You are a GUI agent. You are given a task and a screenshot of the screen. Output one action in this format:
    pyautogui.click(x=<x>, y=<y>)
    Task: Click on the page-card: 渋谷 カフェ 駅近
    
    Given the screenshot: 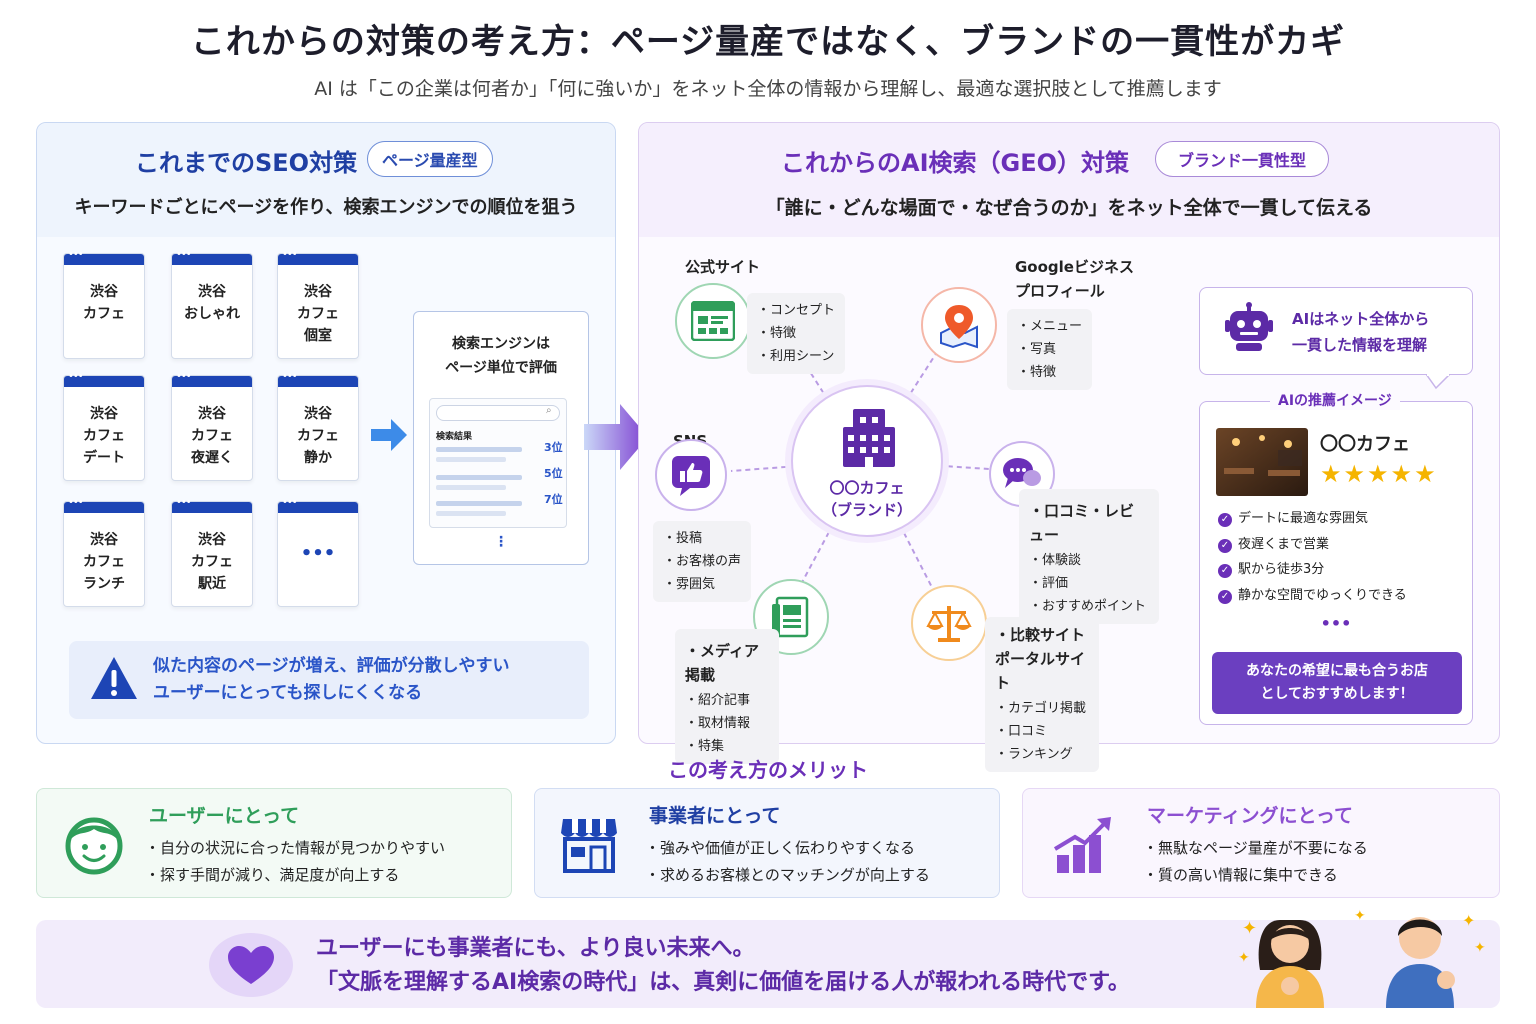 What is the action you would take?
    pyautogui.click(x=212, y=552)
    